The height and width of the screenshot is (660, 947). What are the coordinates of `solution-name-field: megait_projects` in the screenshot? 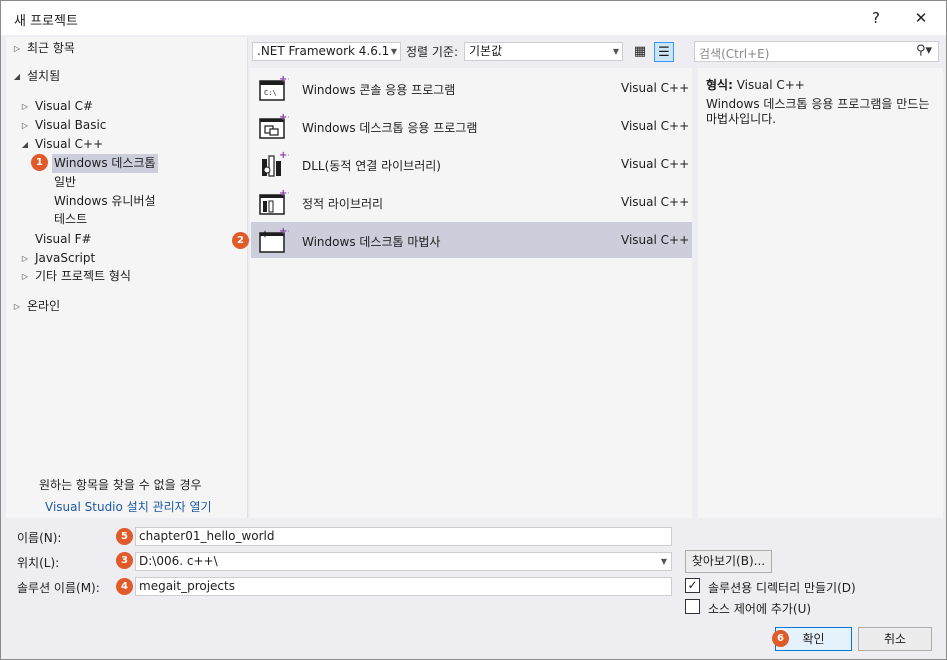 It's located at (403, 586).